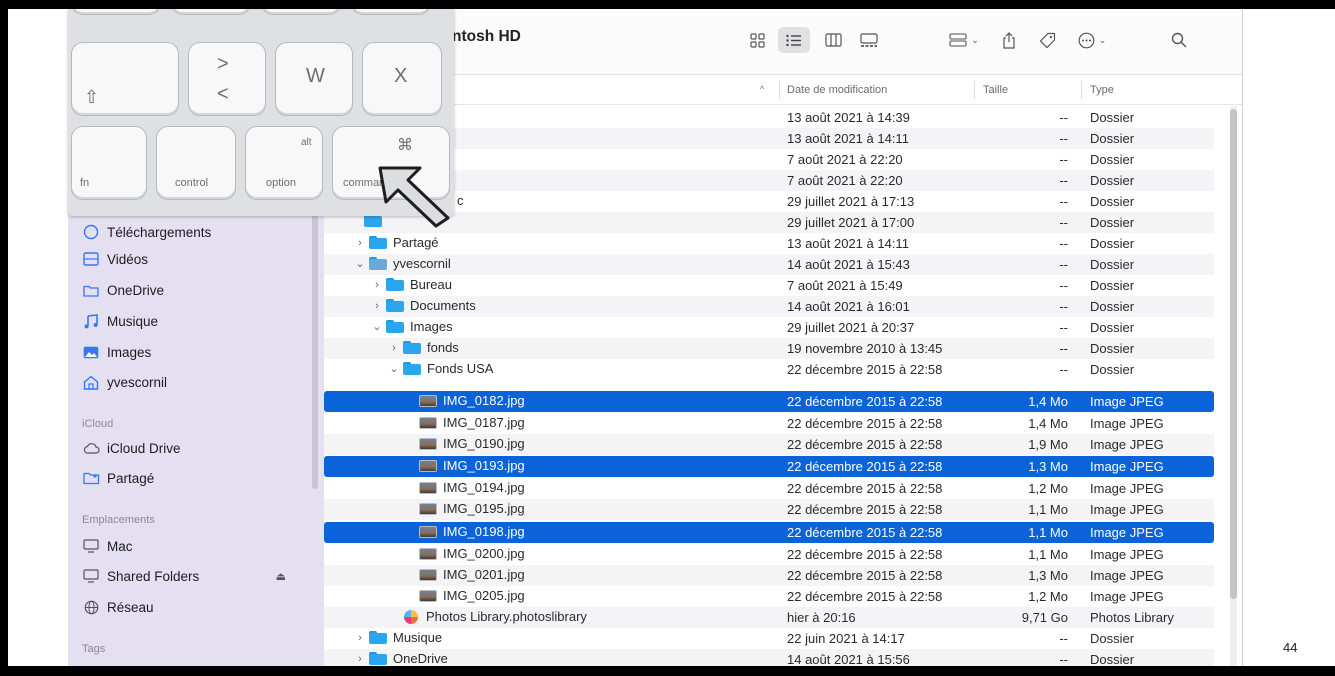  What do you see at coordinates (472, 508) in the screenshot?
I see `row-name: IMG_0195.jpg` at bounding box center [472, 508].